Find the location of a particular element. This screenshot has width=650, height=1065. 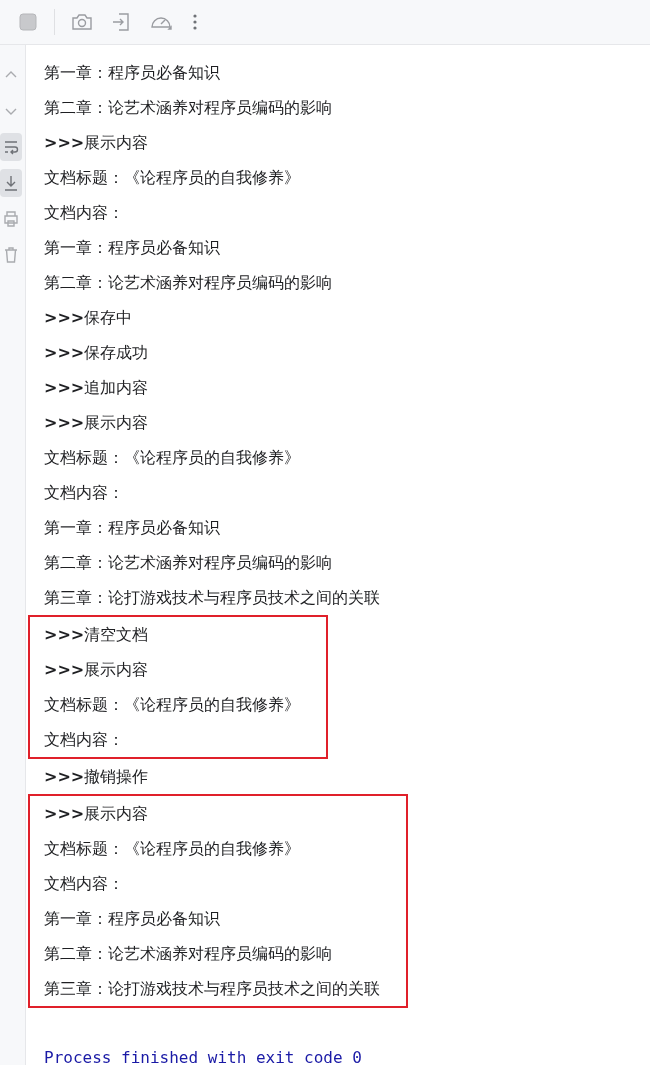

scroll-to-end-icon is located at coordinates (11, 183).